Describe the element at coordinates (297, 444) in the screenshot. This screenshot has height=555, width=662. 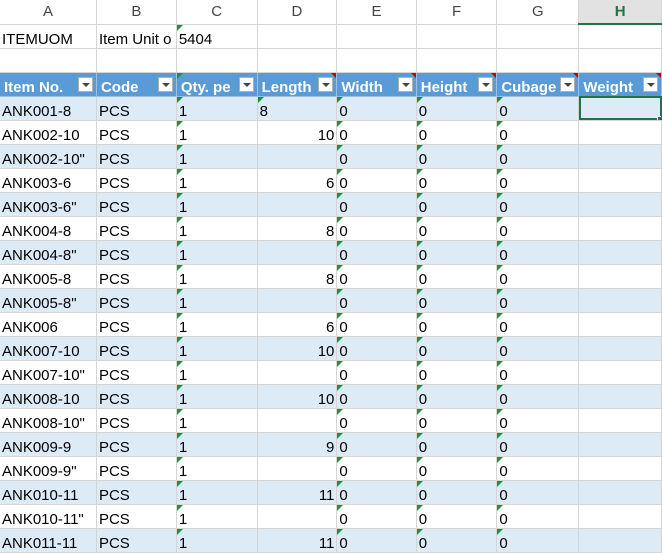
I see `length-cell: 9` at that location.